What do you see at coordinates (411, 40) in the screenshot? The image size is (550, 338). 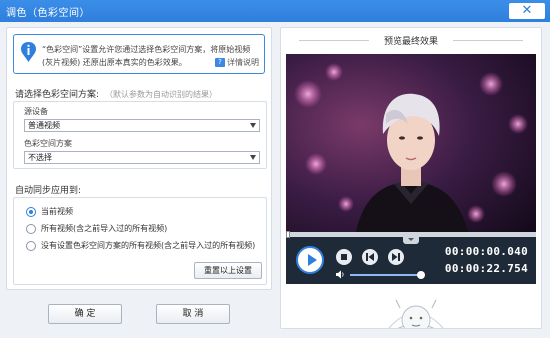 I see `preview-title: 预览最终效果` at bounding box center [411, 40].